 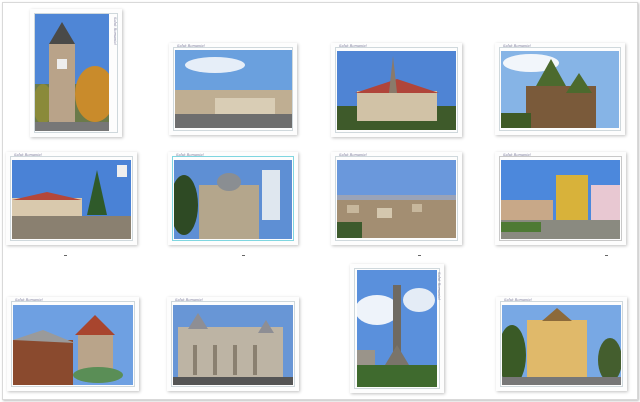 I want to click on postcard-theatre: Salut Romania!, so click(x=561, y=344).